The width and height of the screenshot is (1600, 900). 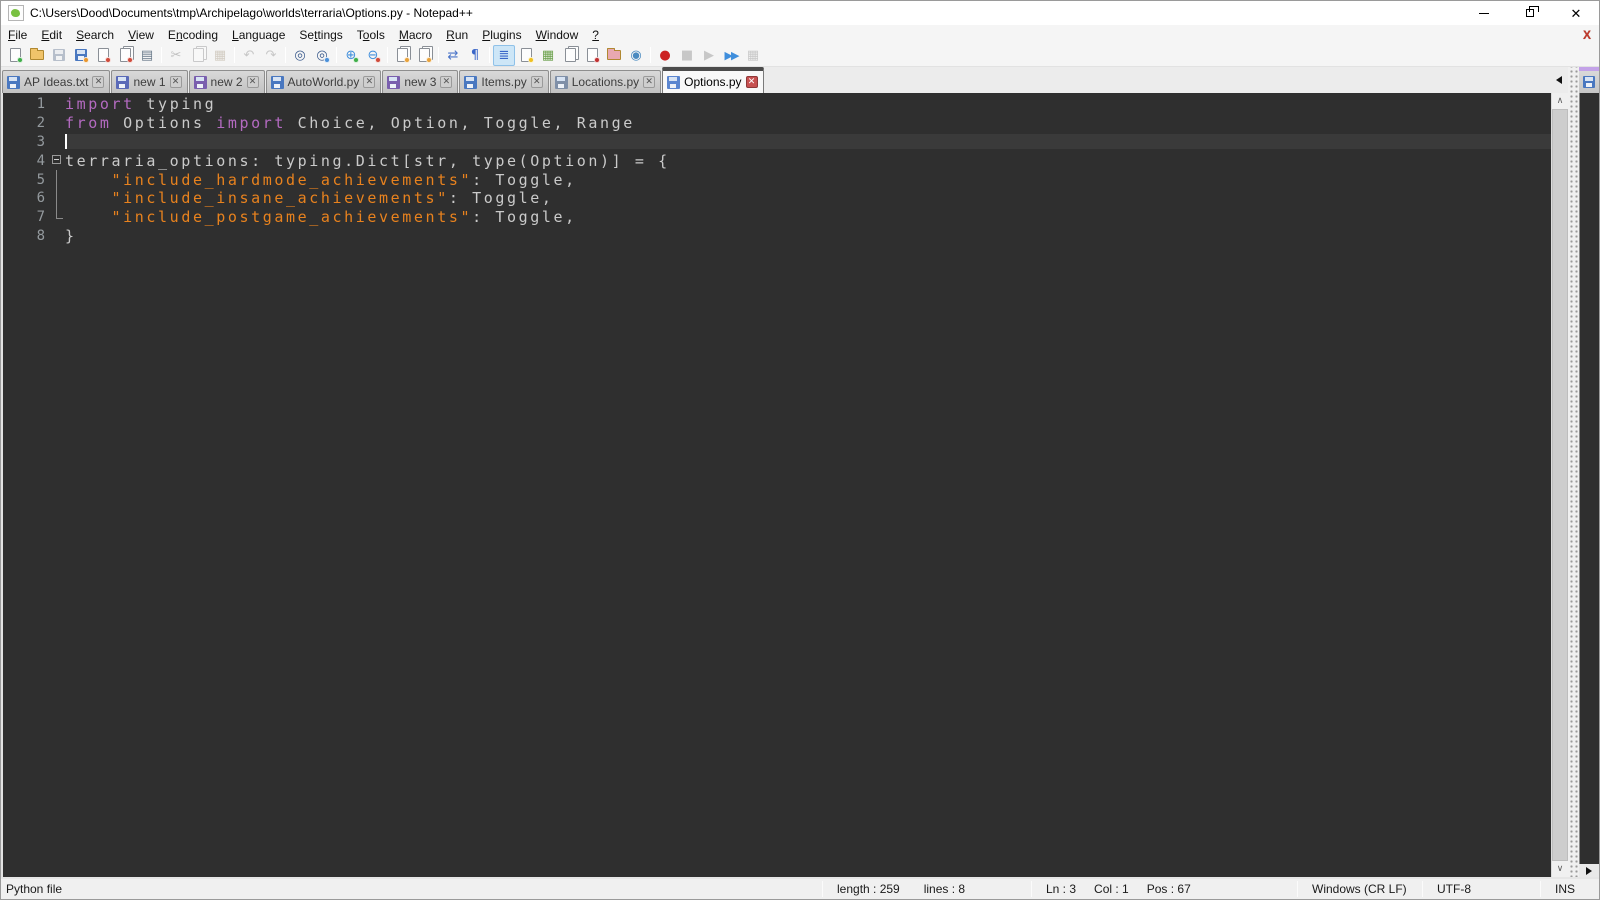 I want to click on menu-item-file: File, so click(x=17, y=35).